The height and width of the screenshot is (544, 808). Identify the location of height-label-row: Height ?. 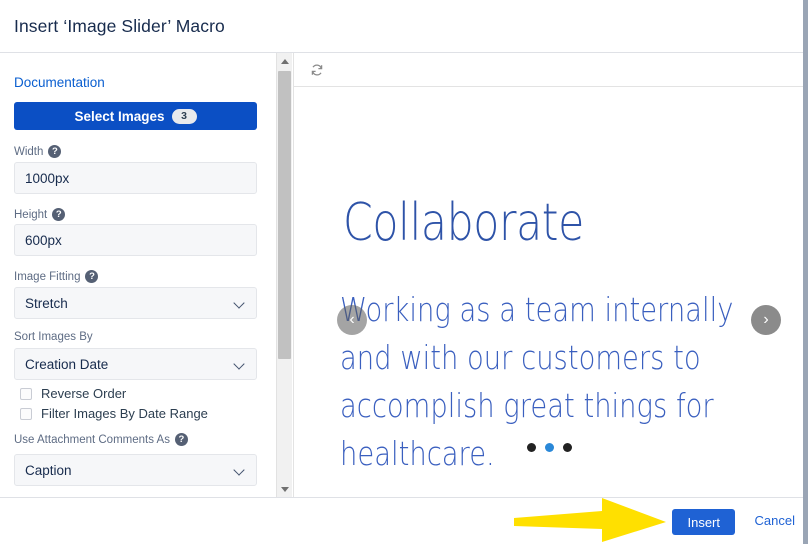
(40, 214).